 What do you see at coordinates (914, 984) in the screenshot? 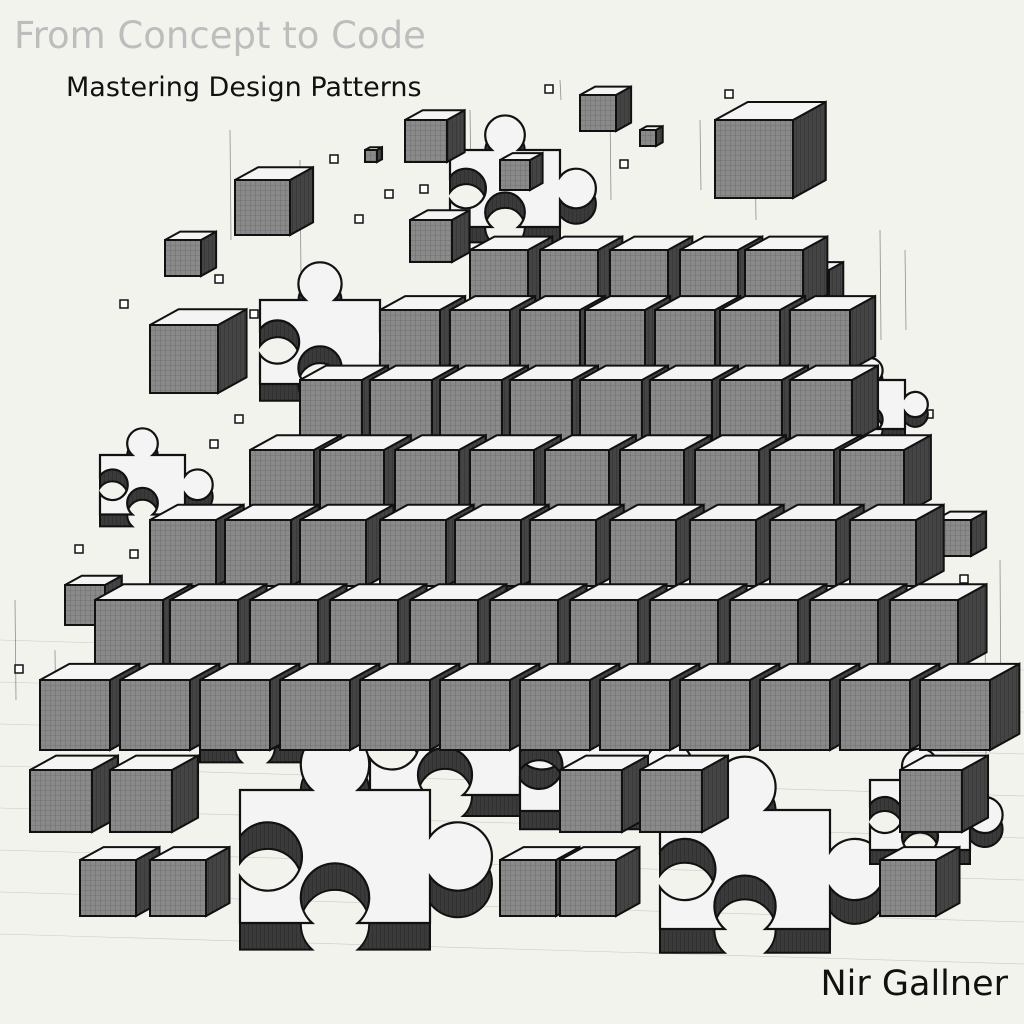
I see `author-name: Nir Gallner` at bounding box center [914, 984].